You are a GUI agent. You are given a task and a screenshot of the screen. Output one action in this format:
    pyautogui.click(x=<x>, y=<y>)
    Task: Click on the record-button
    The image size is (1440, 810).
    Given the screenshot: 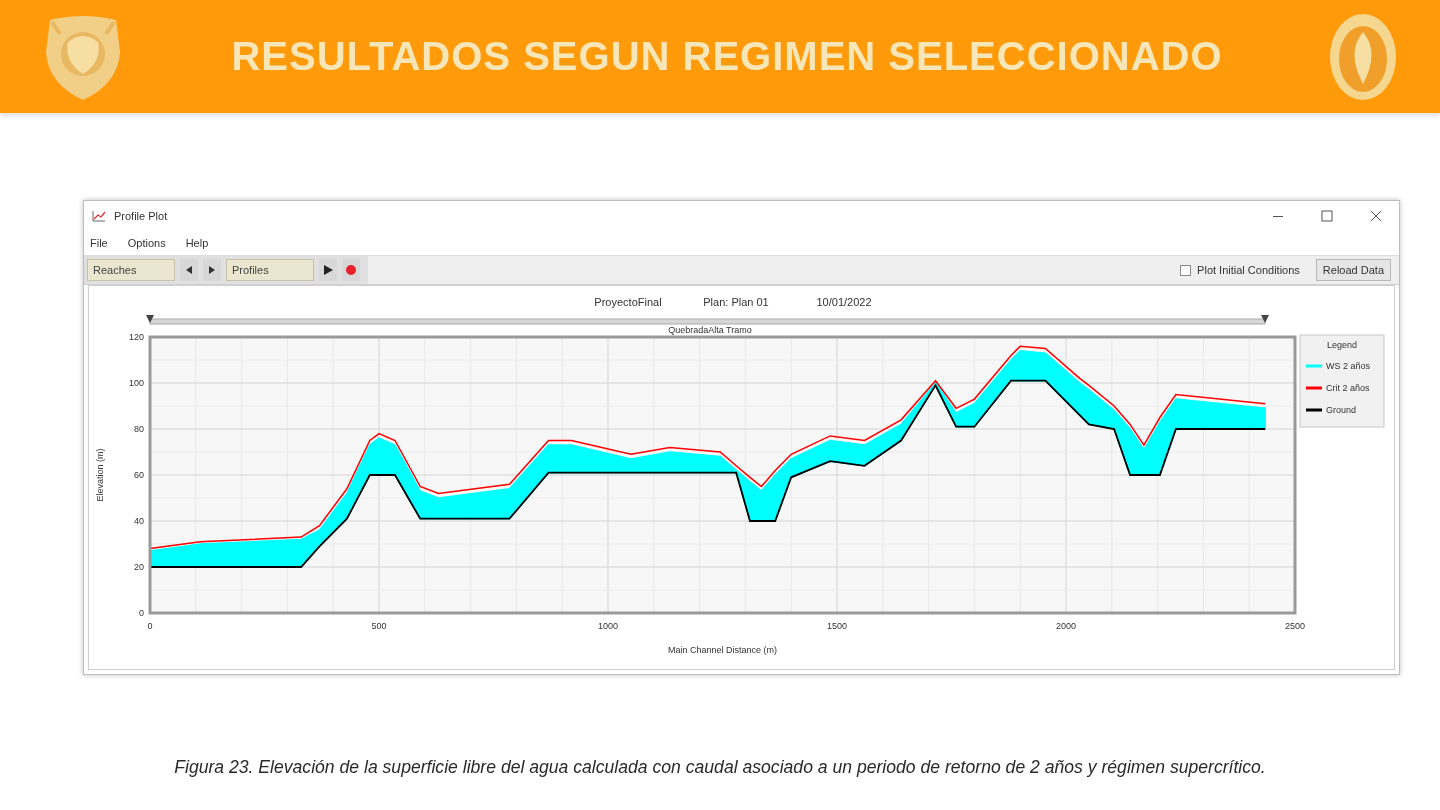 What is the action you would take?
    pyautogui.click(x=351, y=270)
    